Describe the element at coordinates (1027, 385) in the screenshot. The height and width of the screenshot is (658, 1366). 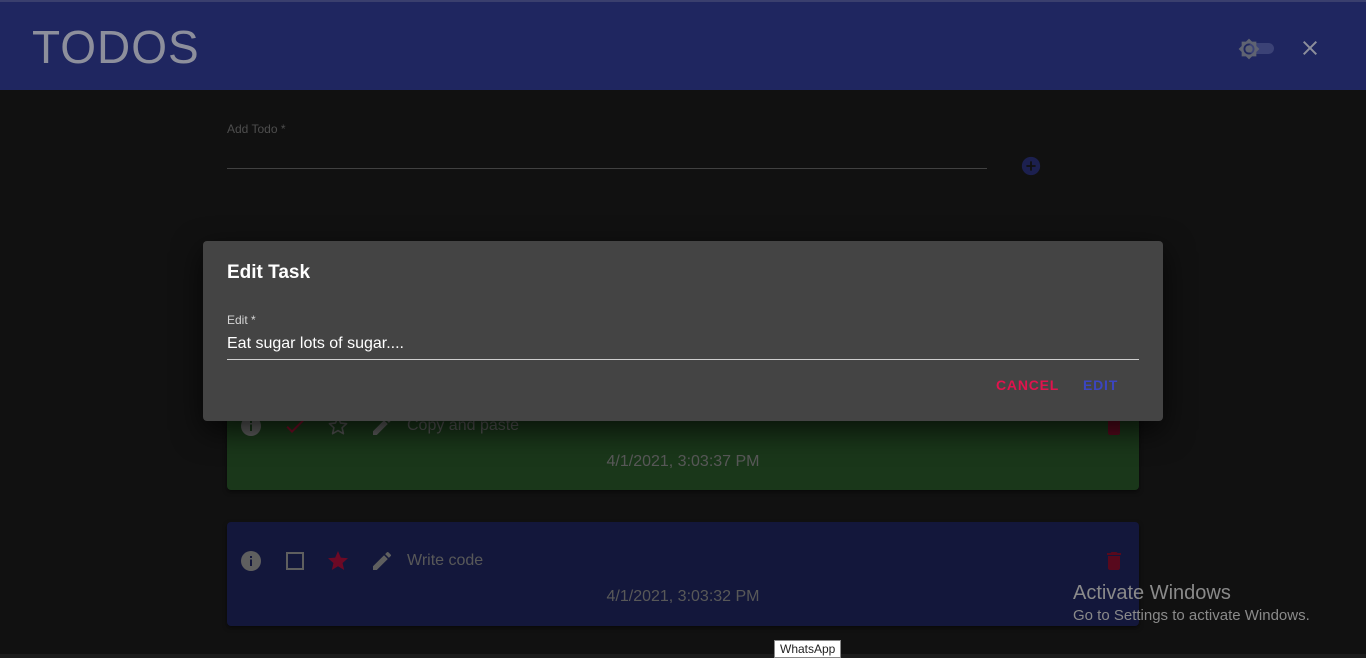
I see `cancel-button: CANCEL` at that location.